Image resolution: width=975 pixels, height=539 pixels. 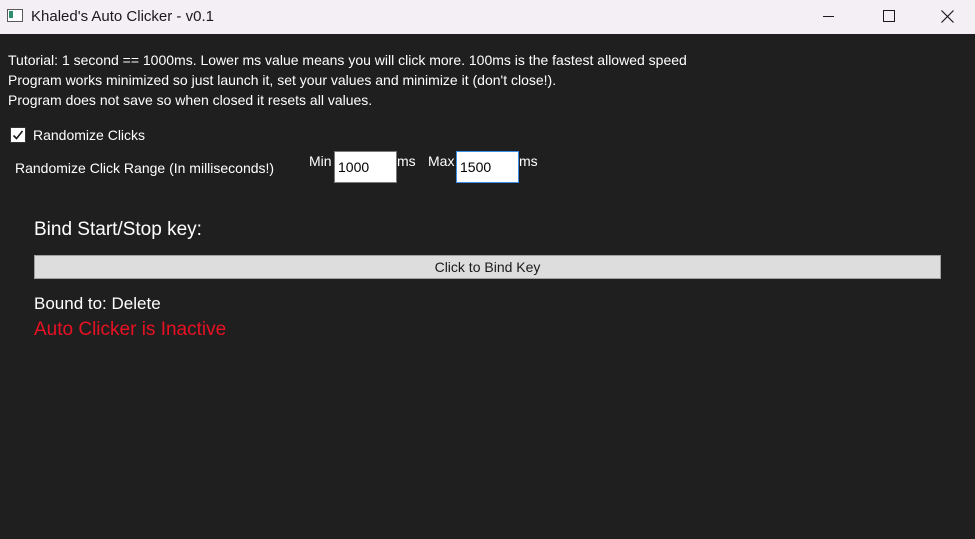 What do you see at coordinates (320, 161) in the screenshot?
I see `min-label: Min` at bounding box center [320, 161].